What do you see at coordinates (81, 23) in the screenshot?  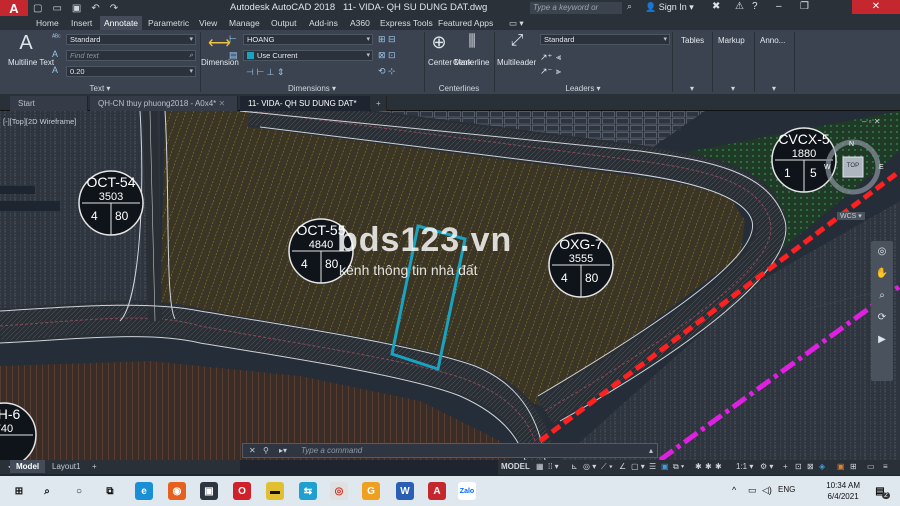 I see `tab-insert: Insert` at bounding box center [81, 23].